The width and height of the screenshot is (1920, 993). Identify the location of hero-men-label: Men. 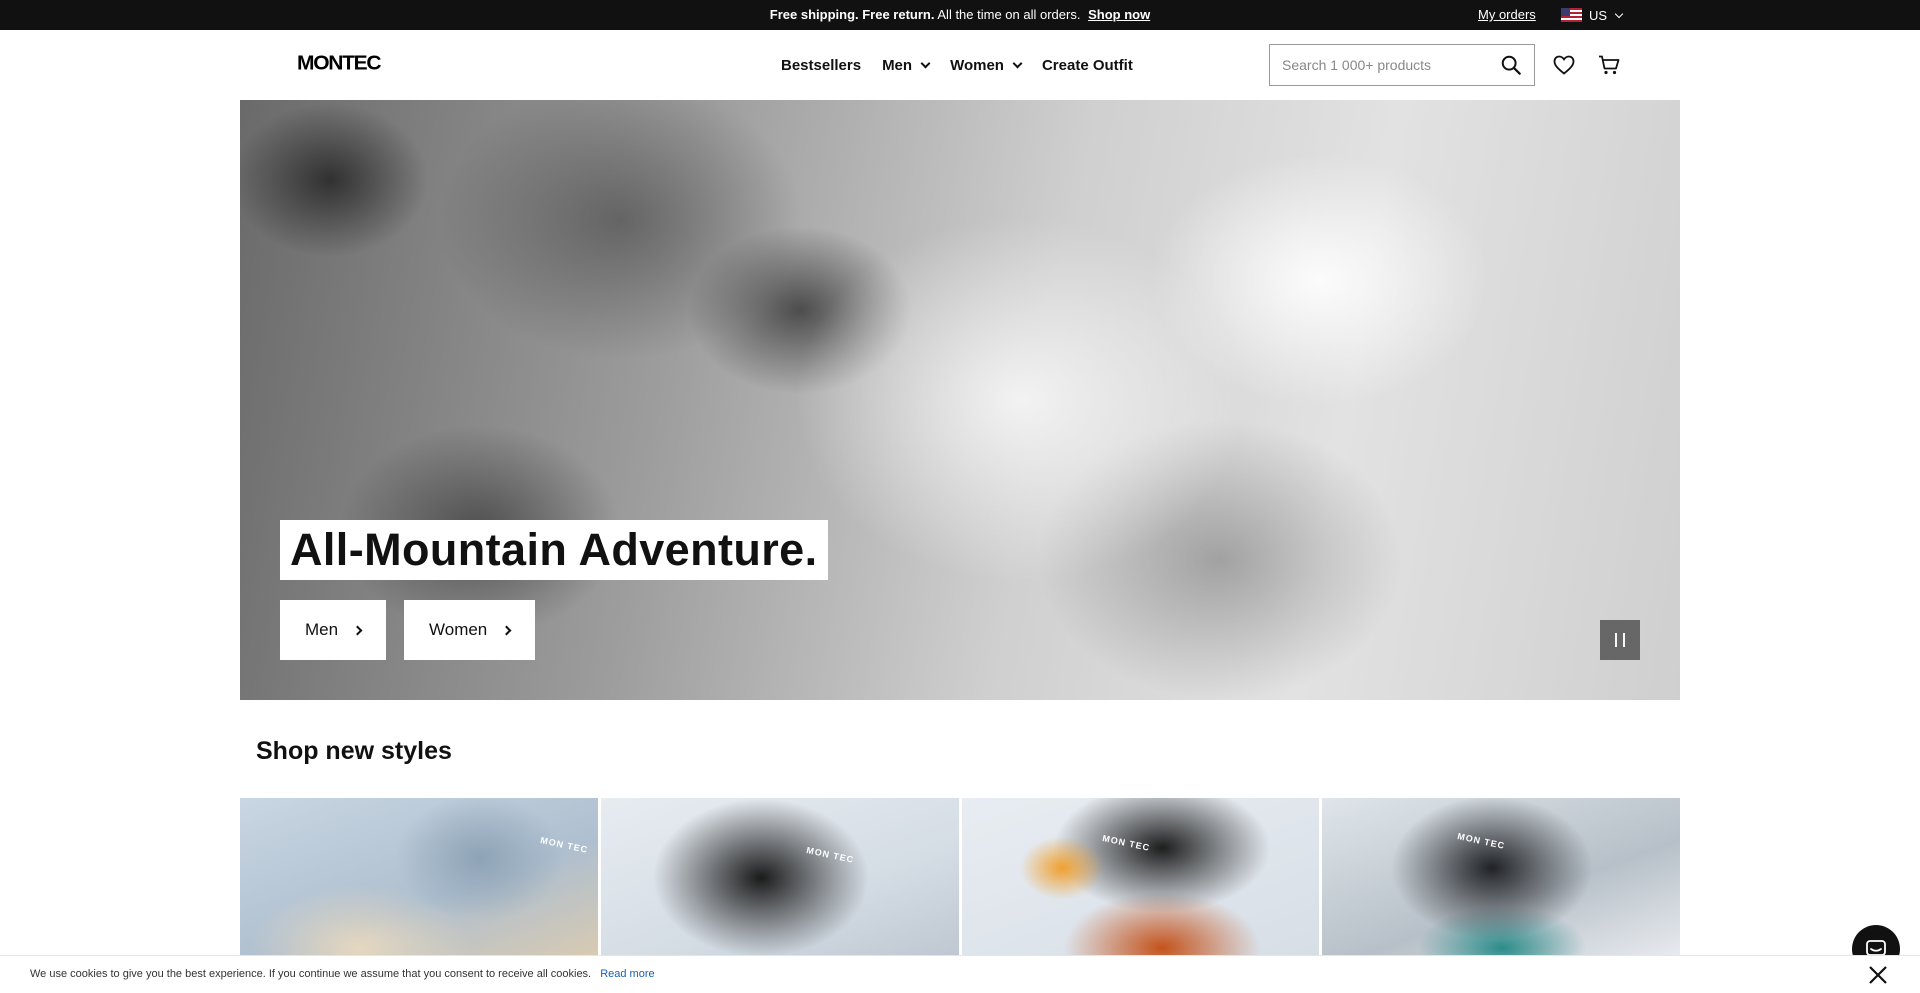
(322, 629).